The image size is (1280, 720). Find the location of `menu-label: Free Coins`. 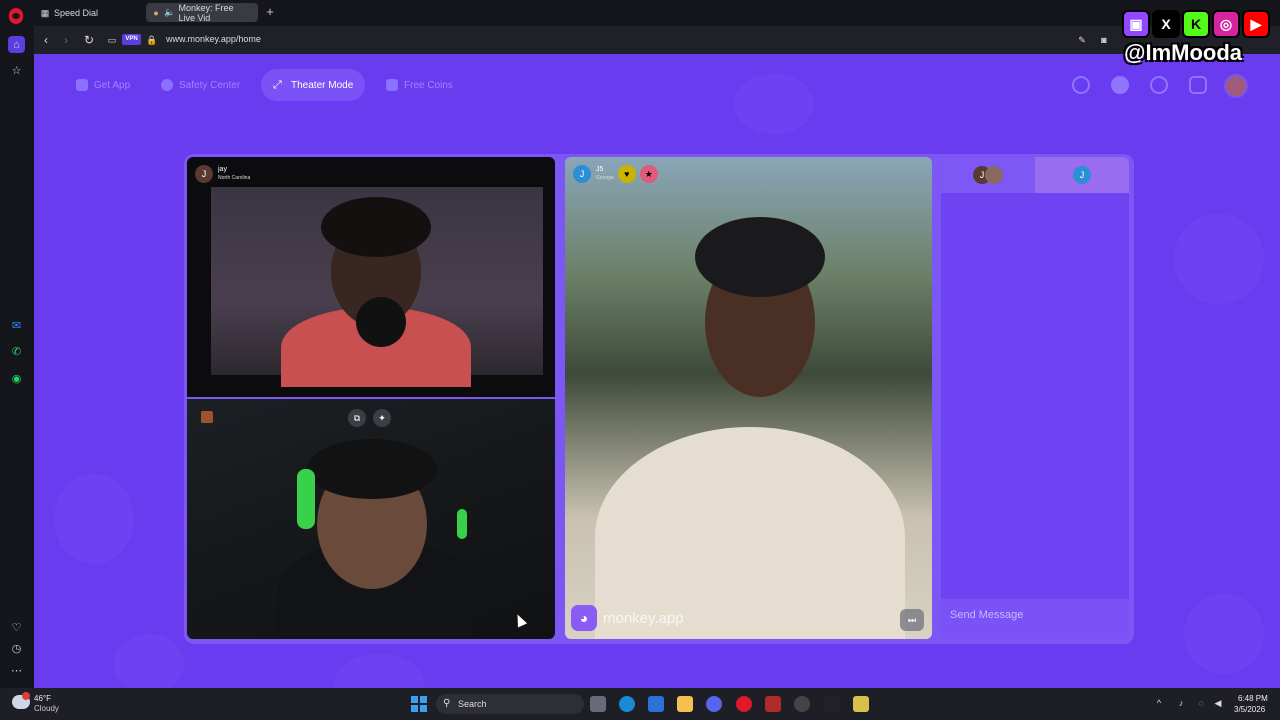

menu-label: Free Coins is located at coordinates (428, 85).